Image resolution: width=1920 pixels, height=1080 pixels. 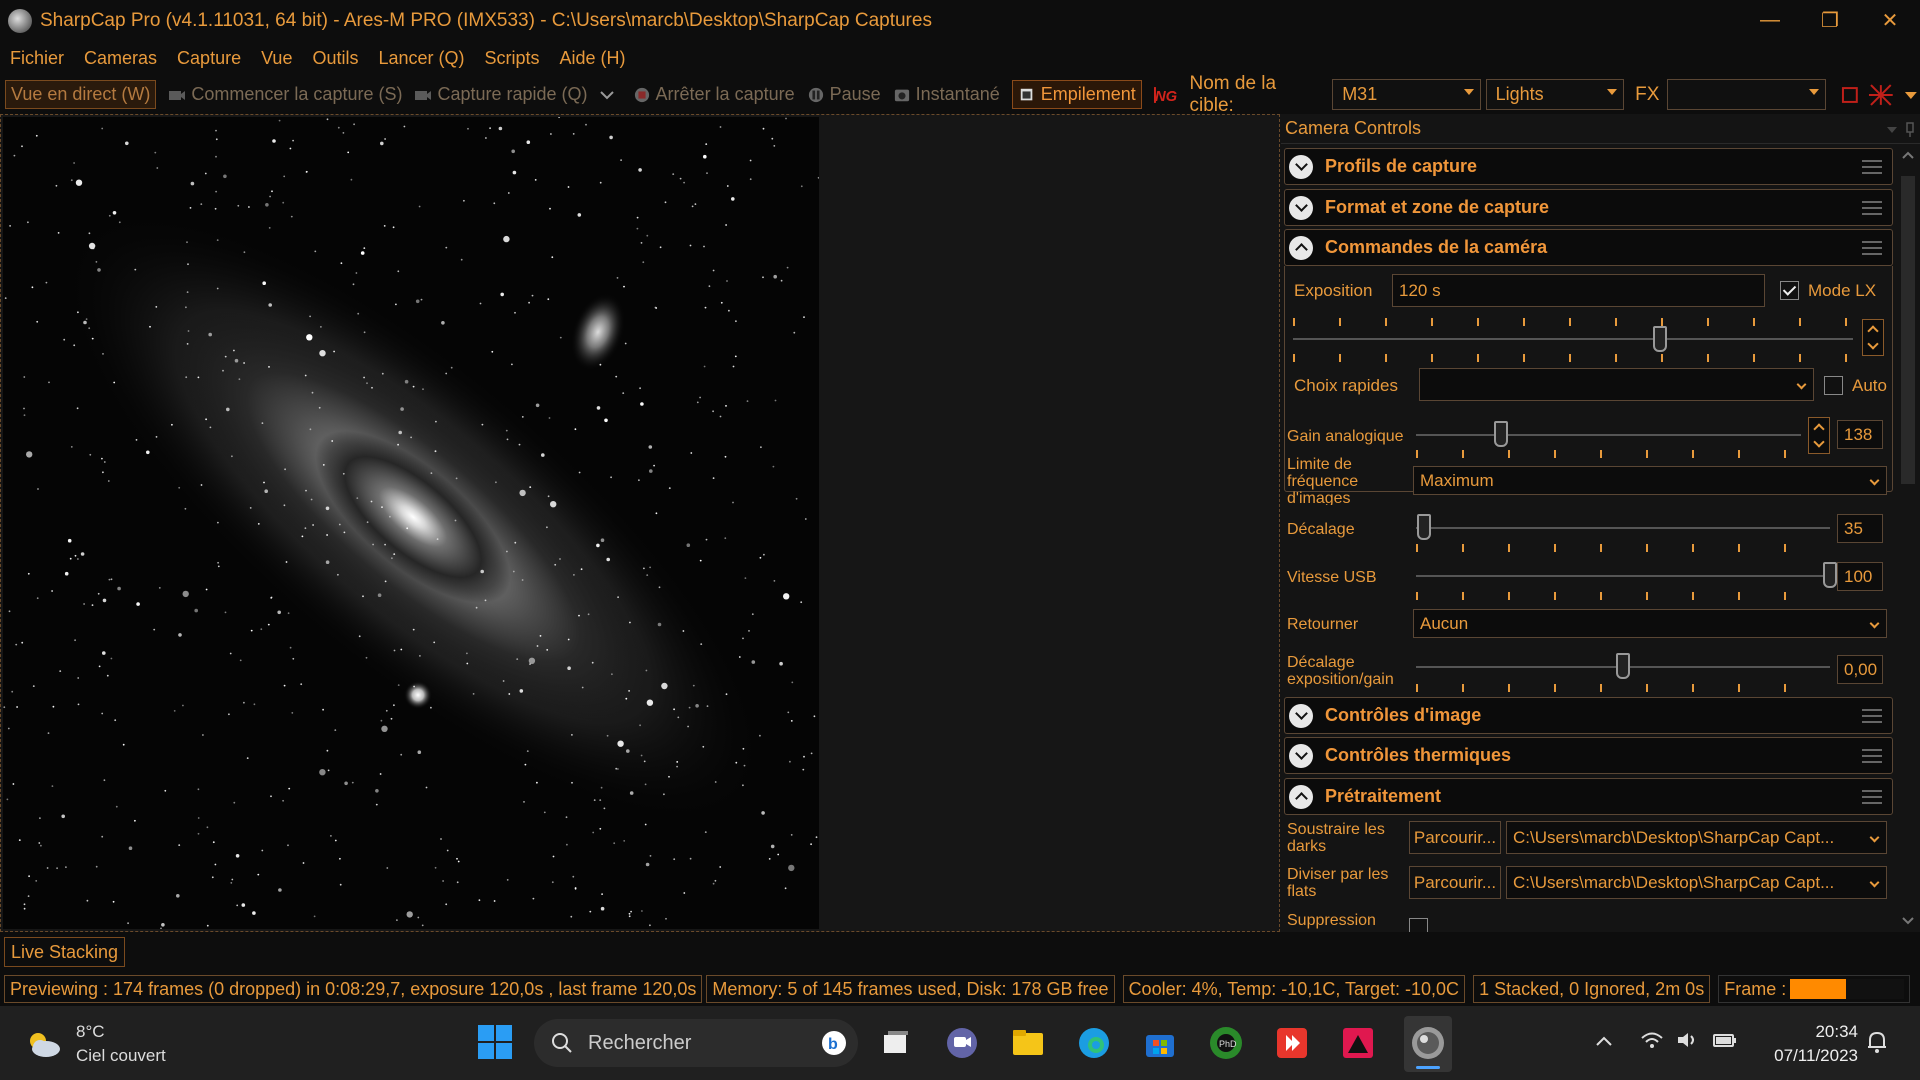 I want to click on exposure-input: 120 s, so click(x=1578, y=290).